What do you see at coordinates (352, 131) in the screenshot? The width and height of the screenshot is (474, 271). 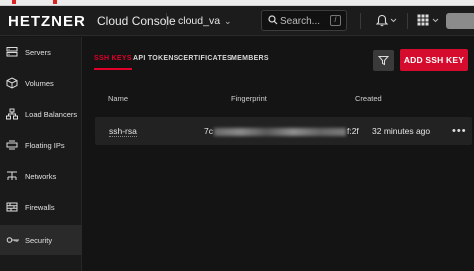 I see `fingerprint-end: f:2f` at bounding box center [352, 131].